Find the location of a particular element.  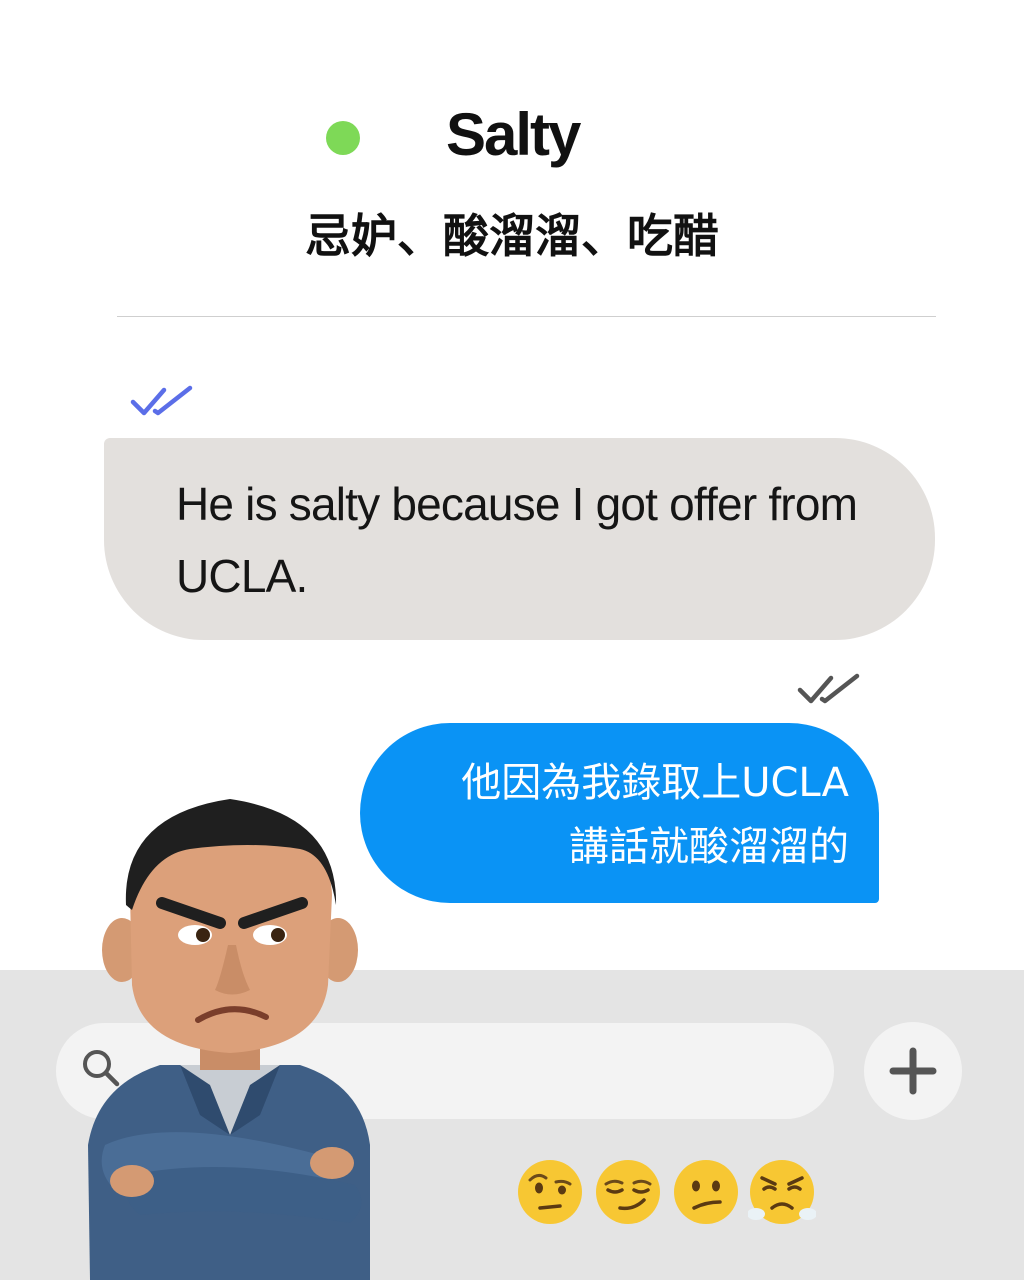

plus-icon is located at coordinates (913, 1071).